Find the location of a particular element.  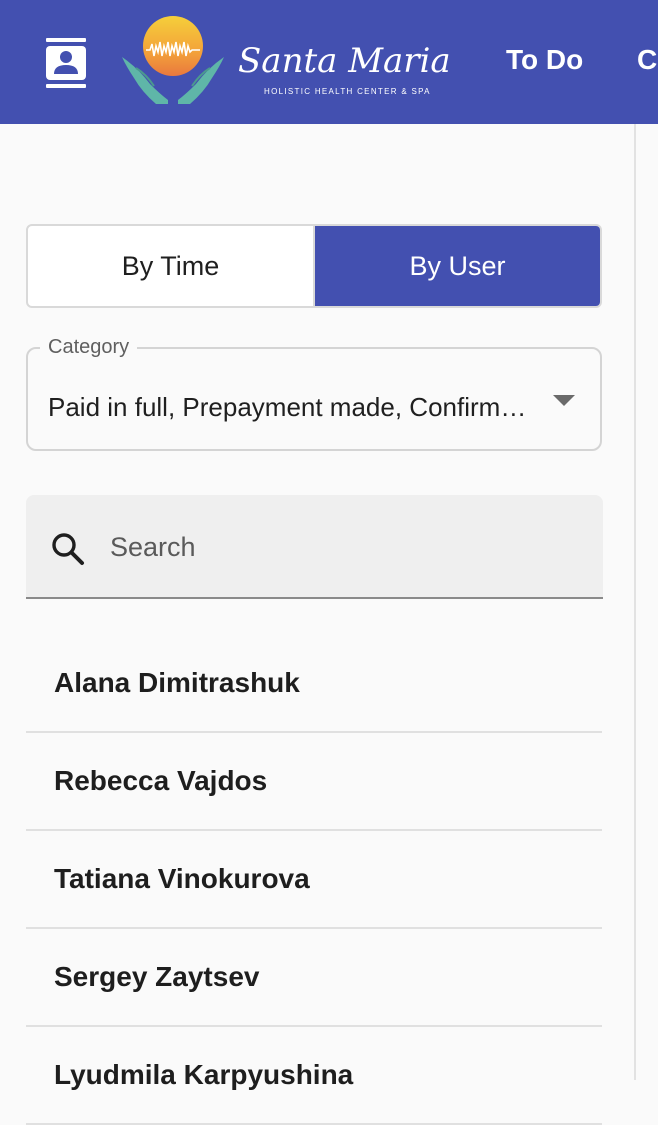

list-item: Tatiana Vinokurova is located at coordinates (314, 880).